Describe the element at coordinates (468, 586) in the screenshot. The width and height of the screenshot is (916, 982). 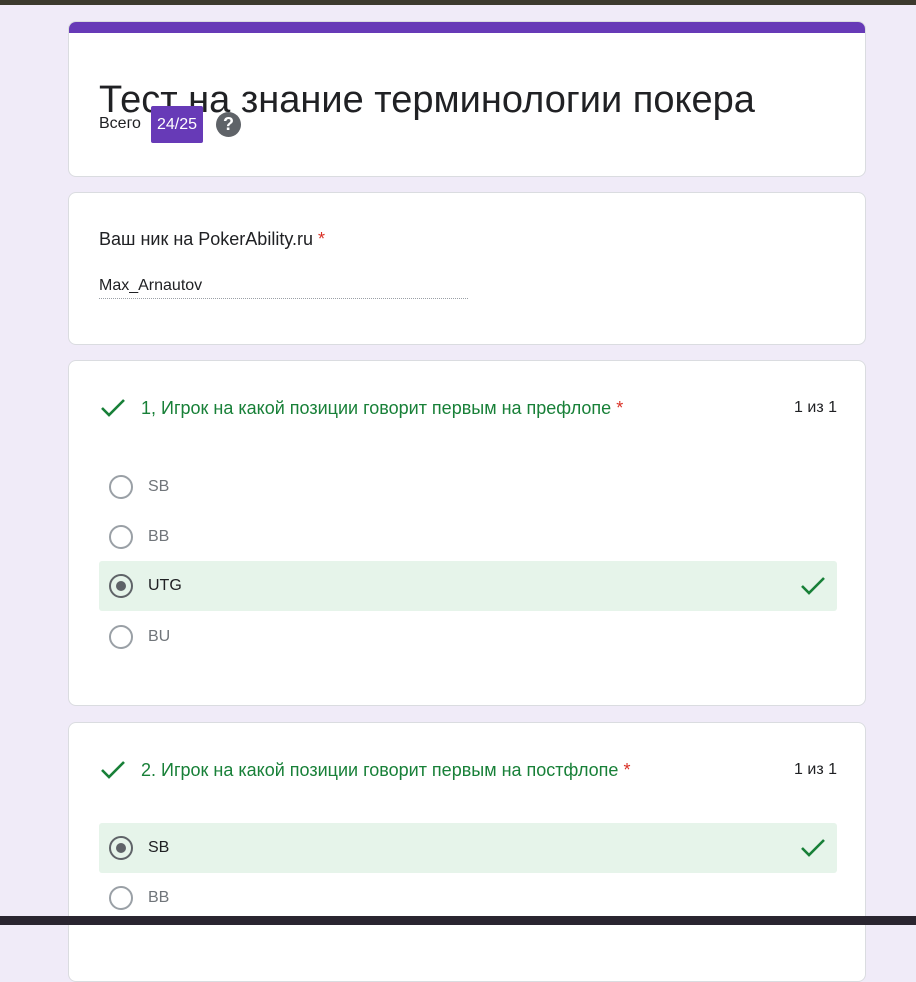
I see `option-utg: UTG` at that location.